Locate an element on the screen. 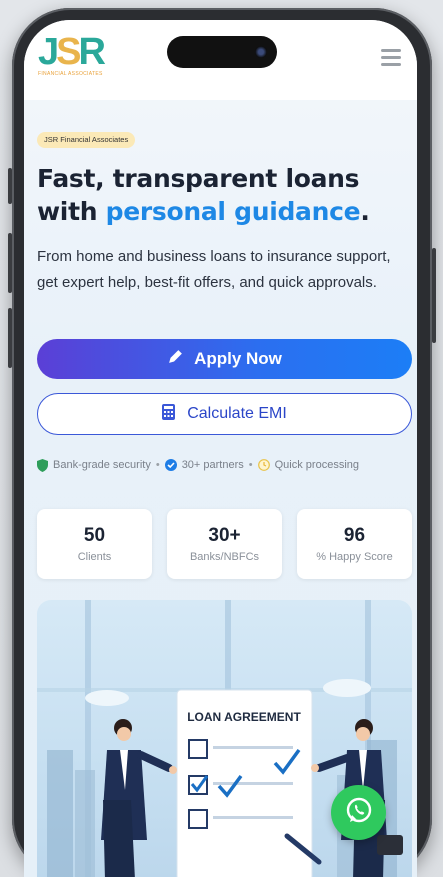  check-circle-icon is located at coordinates (170, 465).